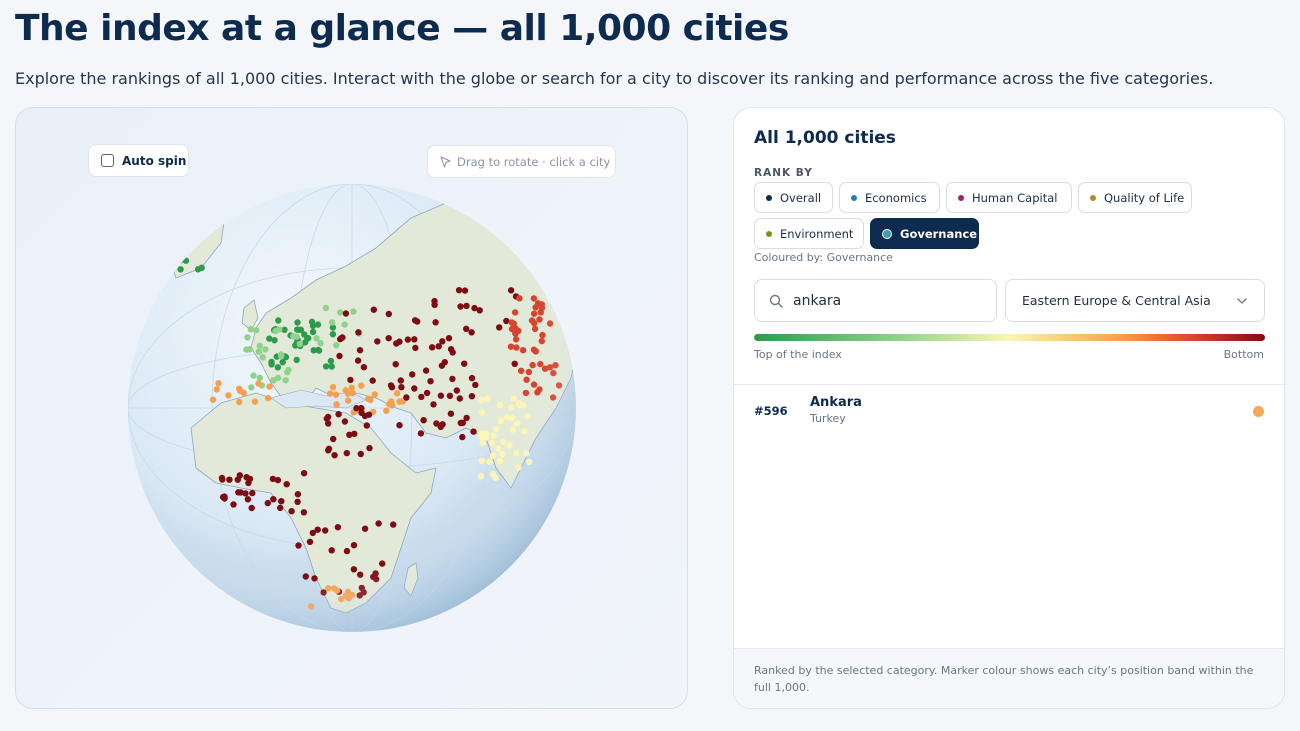  What do you see at coordinates (1243, 354) in the screenshot?
I see `legend-bottom-label: Bottom` at bounding box center [1243, 354].